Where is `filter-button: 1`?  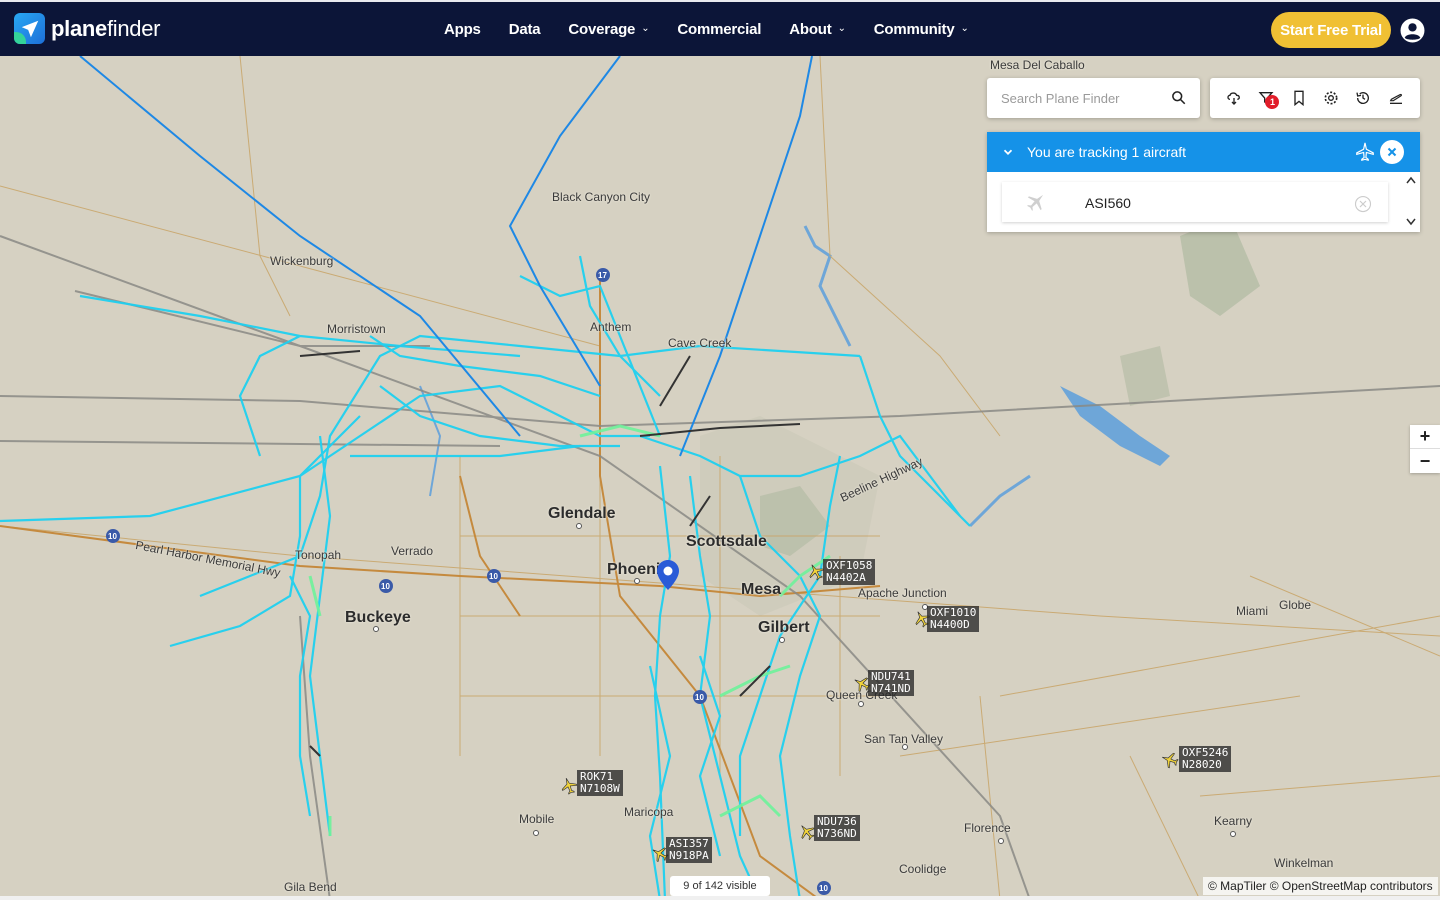 filter-button: 1 is located at coordinates (1267, 98).